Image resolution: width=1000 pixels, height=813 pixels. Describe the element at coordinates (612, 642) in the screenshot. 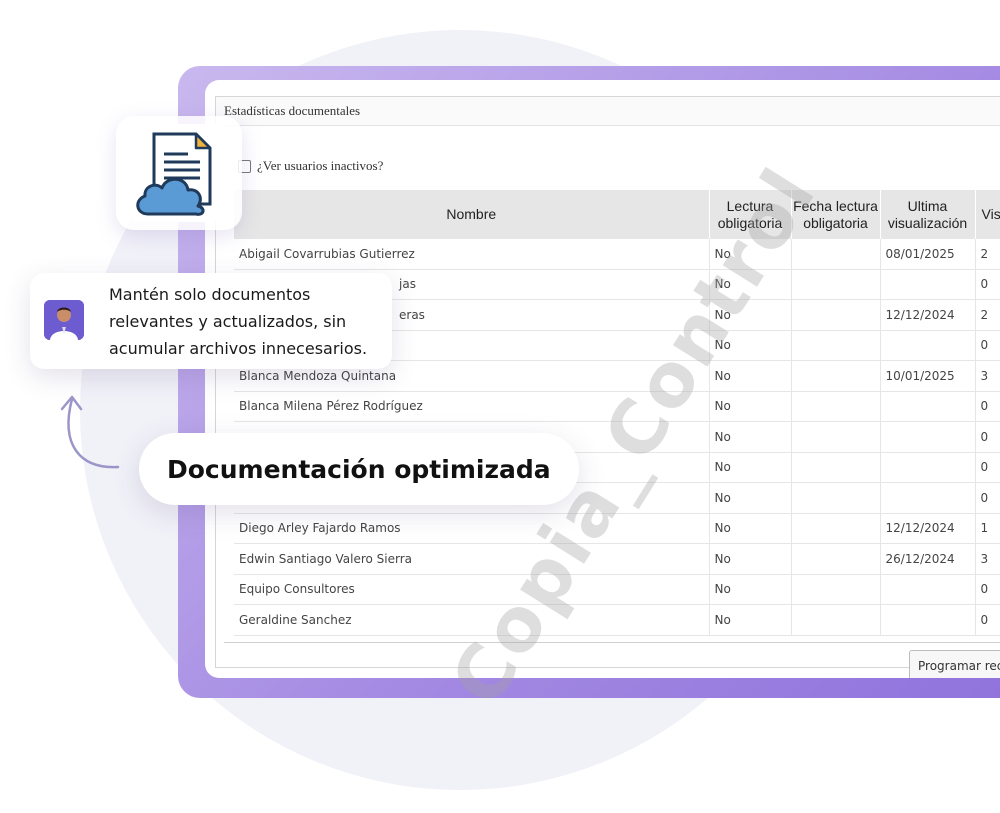

I see `table-footer-divider` at that location.